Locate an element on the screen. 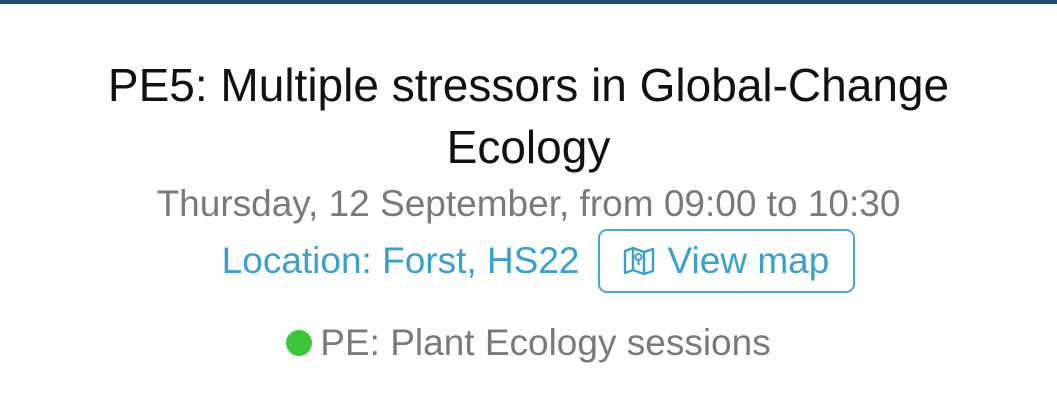 The height and width of the screenshot is (404, 1057). session-track: PE: Plant Ecology sessions is located at coordinates (528, 343).